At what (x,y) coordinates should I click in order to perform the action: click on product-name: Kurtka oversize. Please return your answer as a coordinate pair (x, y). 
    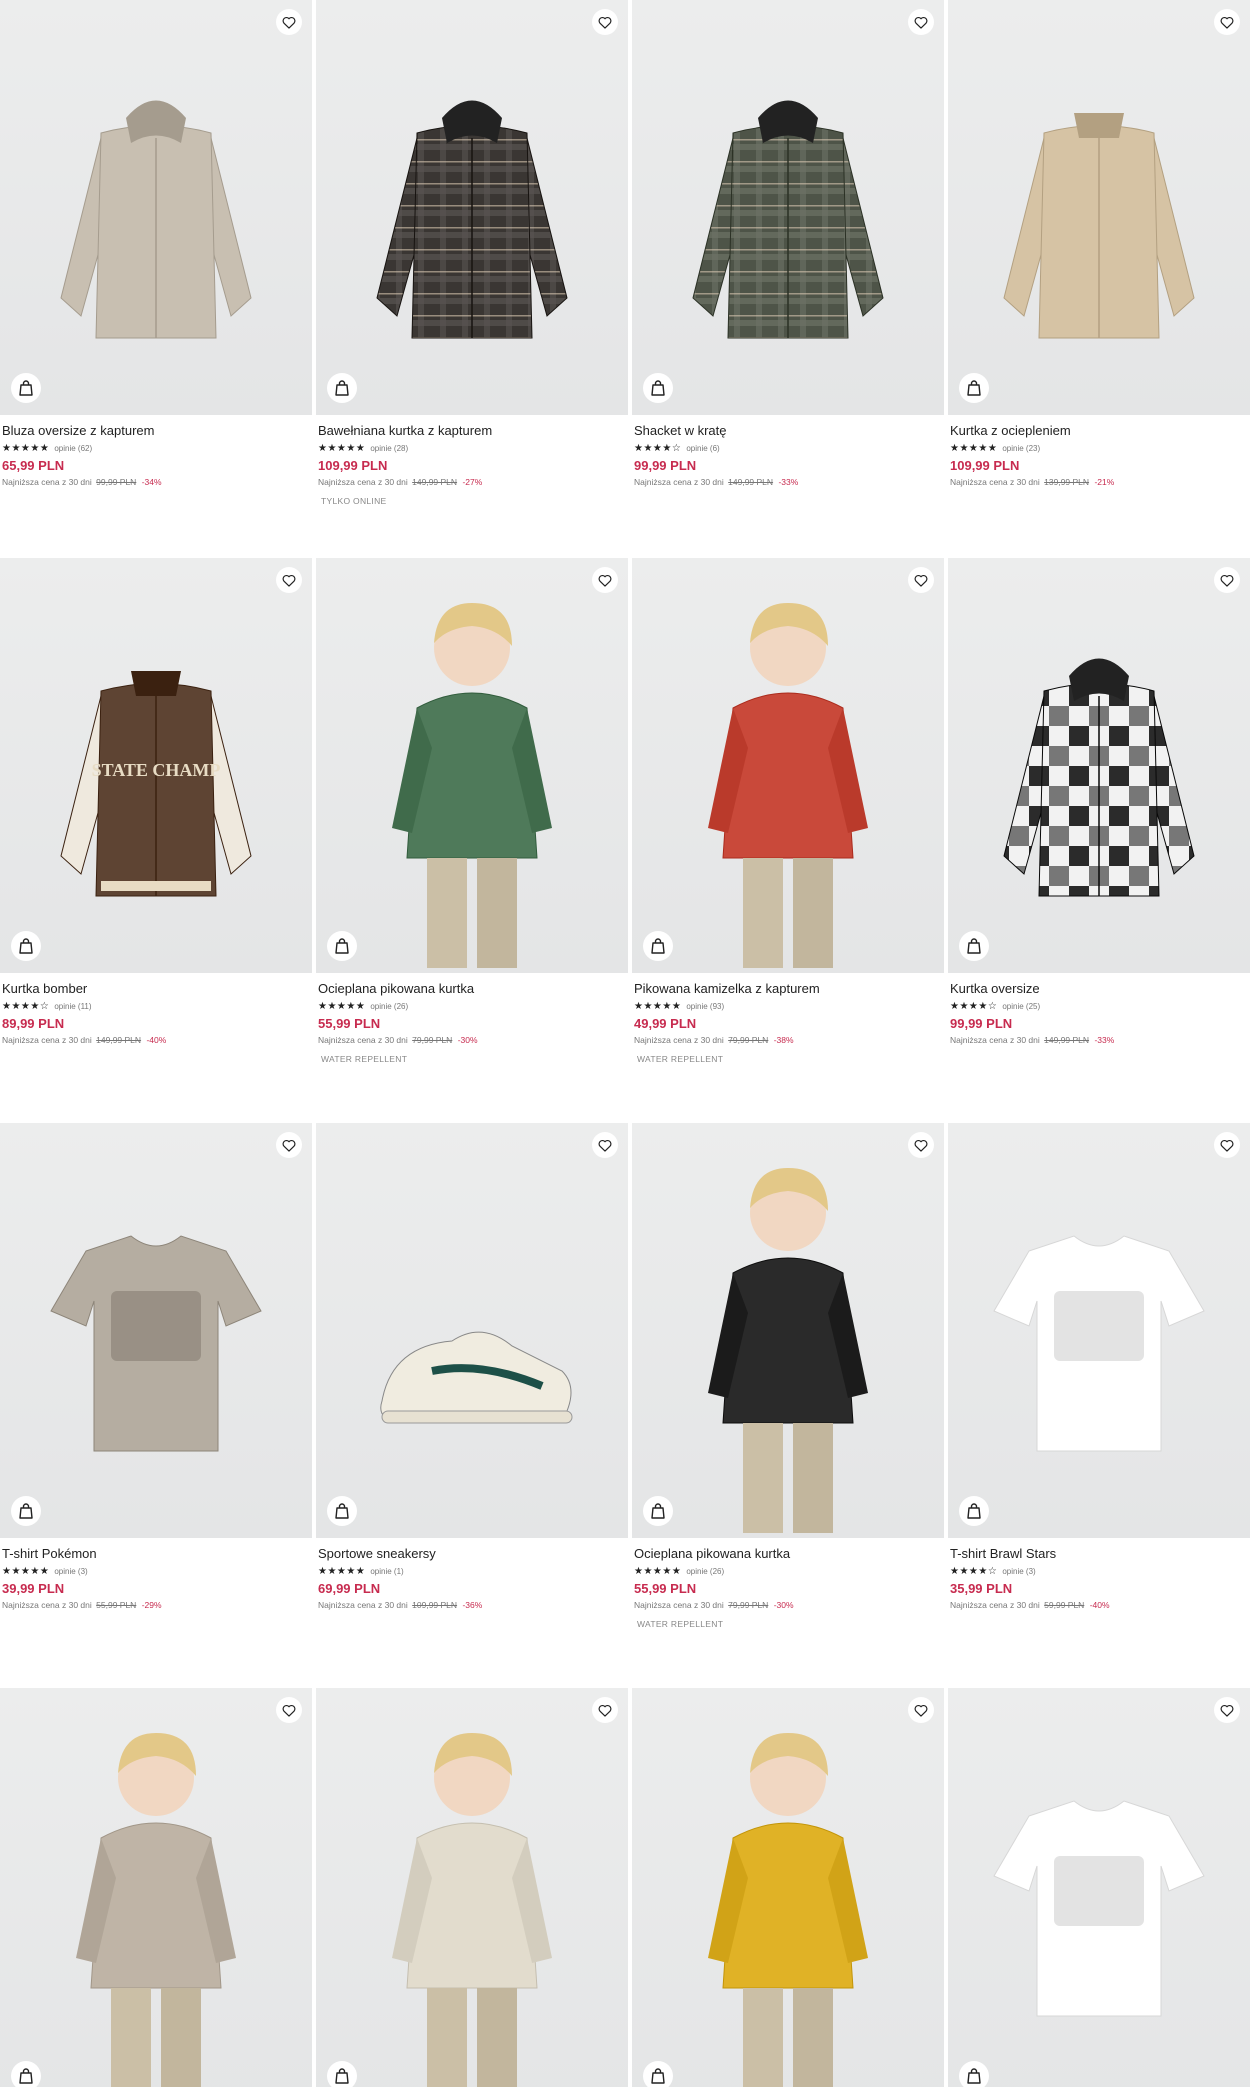
    Looking at the image, I should click on (1099, 989).